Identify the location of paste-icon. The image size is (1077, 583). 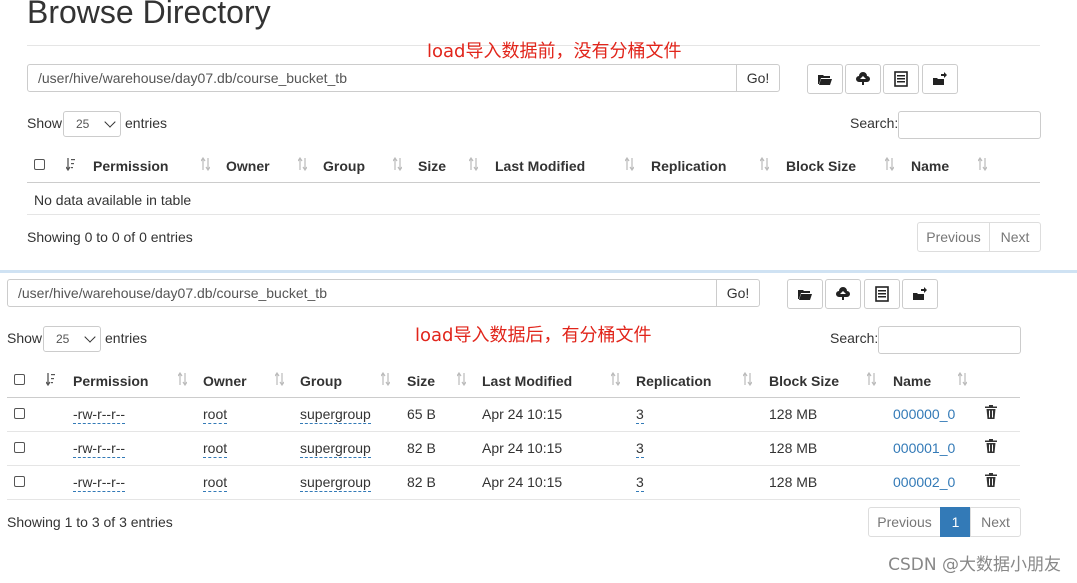
(920, 293).